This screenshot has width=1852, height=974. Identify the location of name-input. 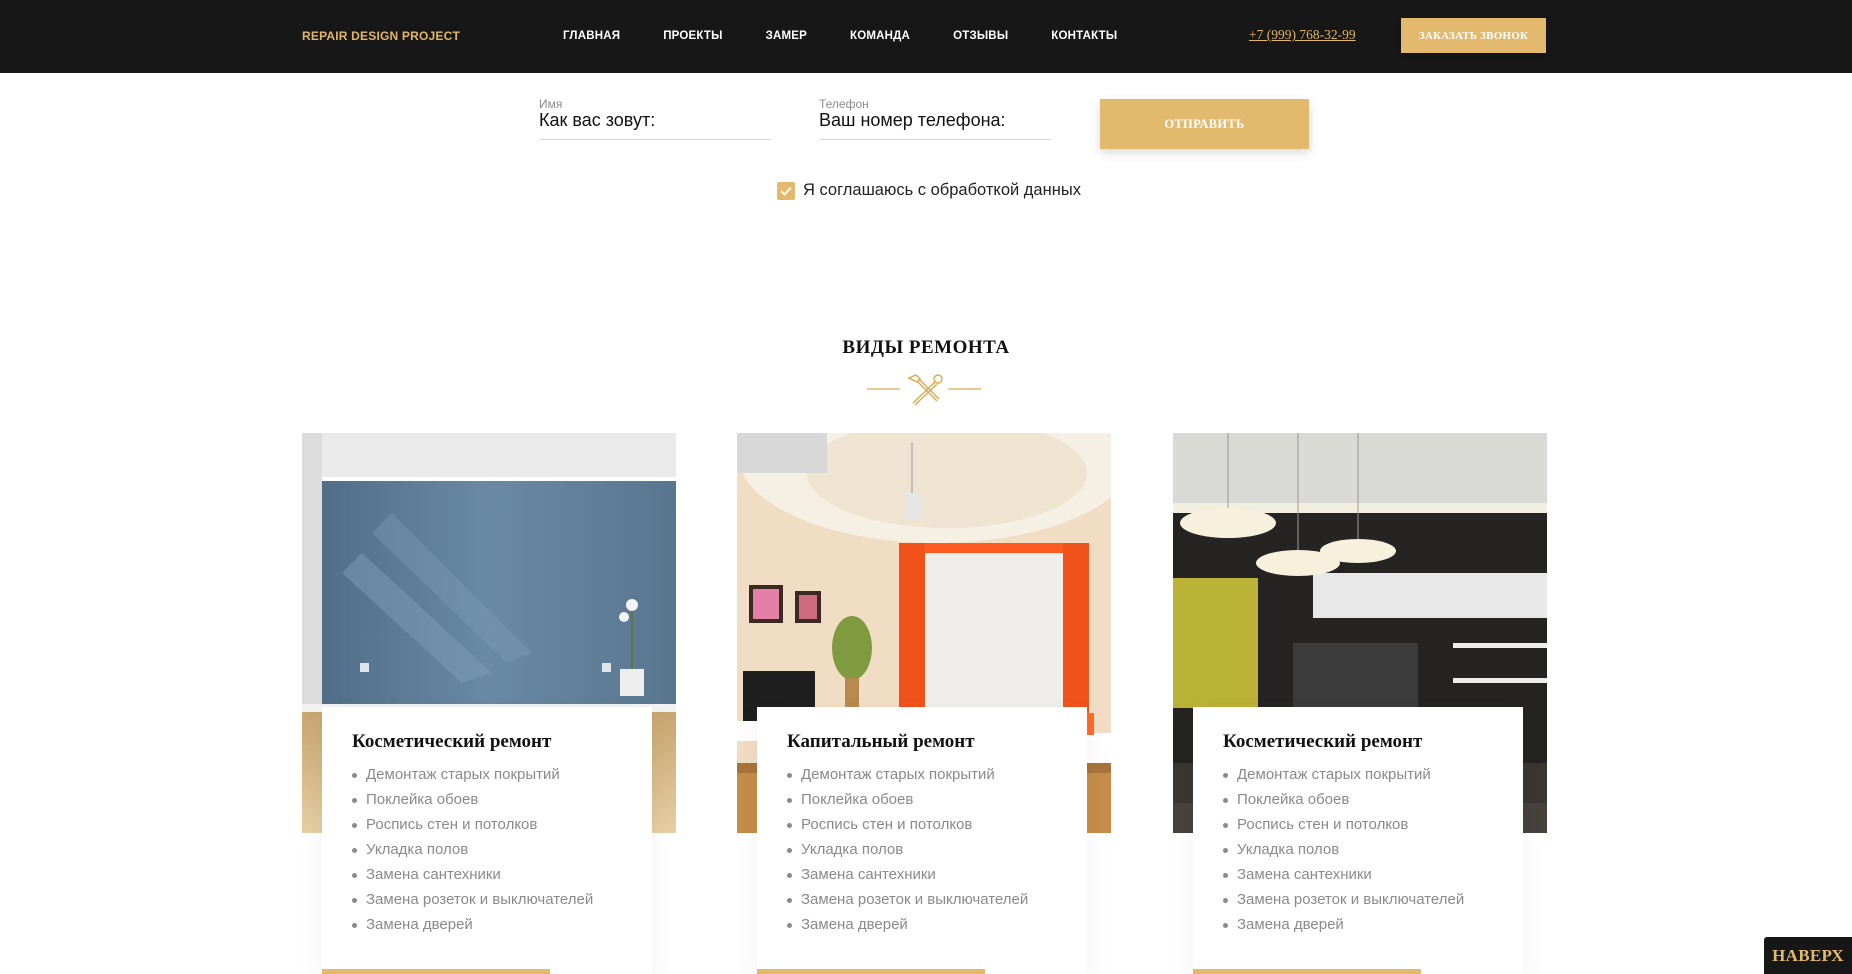
(655, 120).